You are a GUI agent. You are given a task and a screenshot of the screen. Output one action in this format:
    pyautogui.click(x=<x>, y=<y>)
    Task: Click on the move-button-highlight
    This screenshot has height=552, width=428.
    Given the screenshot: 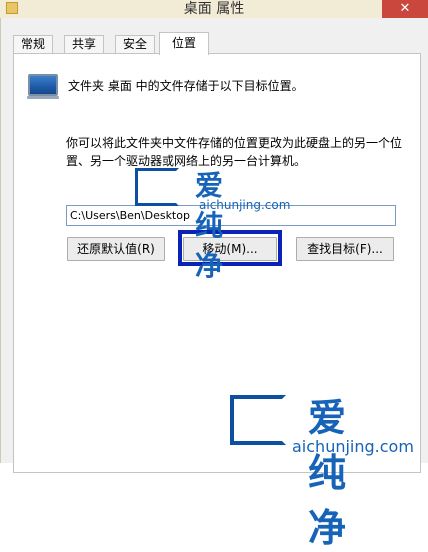 What is the action you would take?
    pyautogui.click(x=230, y=248)
    